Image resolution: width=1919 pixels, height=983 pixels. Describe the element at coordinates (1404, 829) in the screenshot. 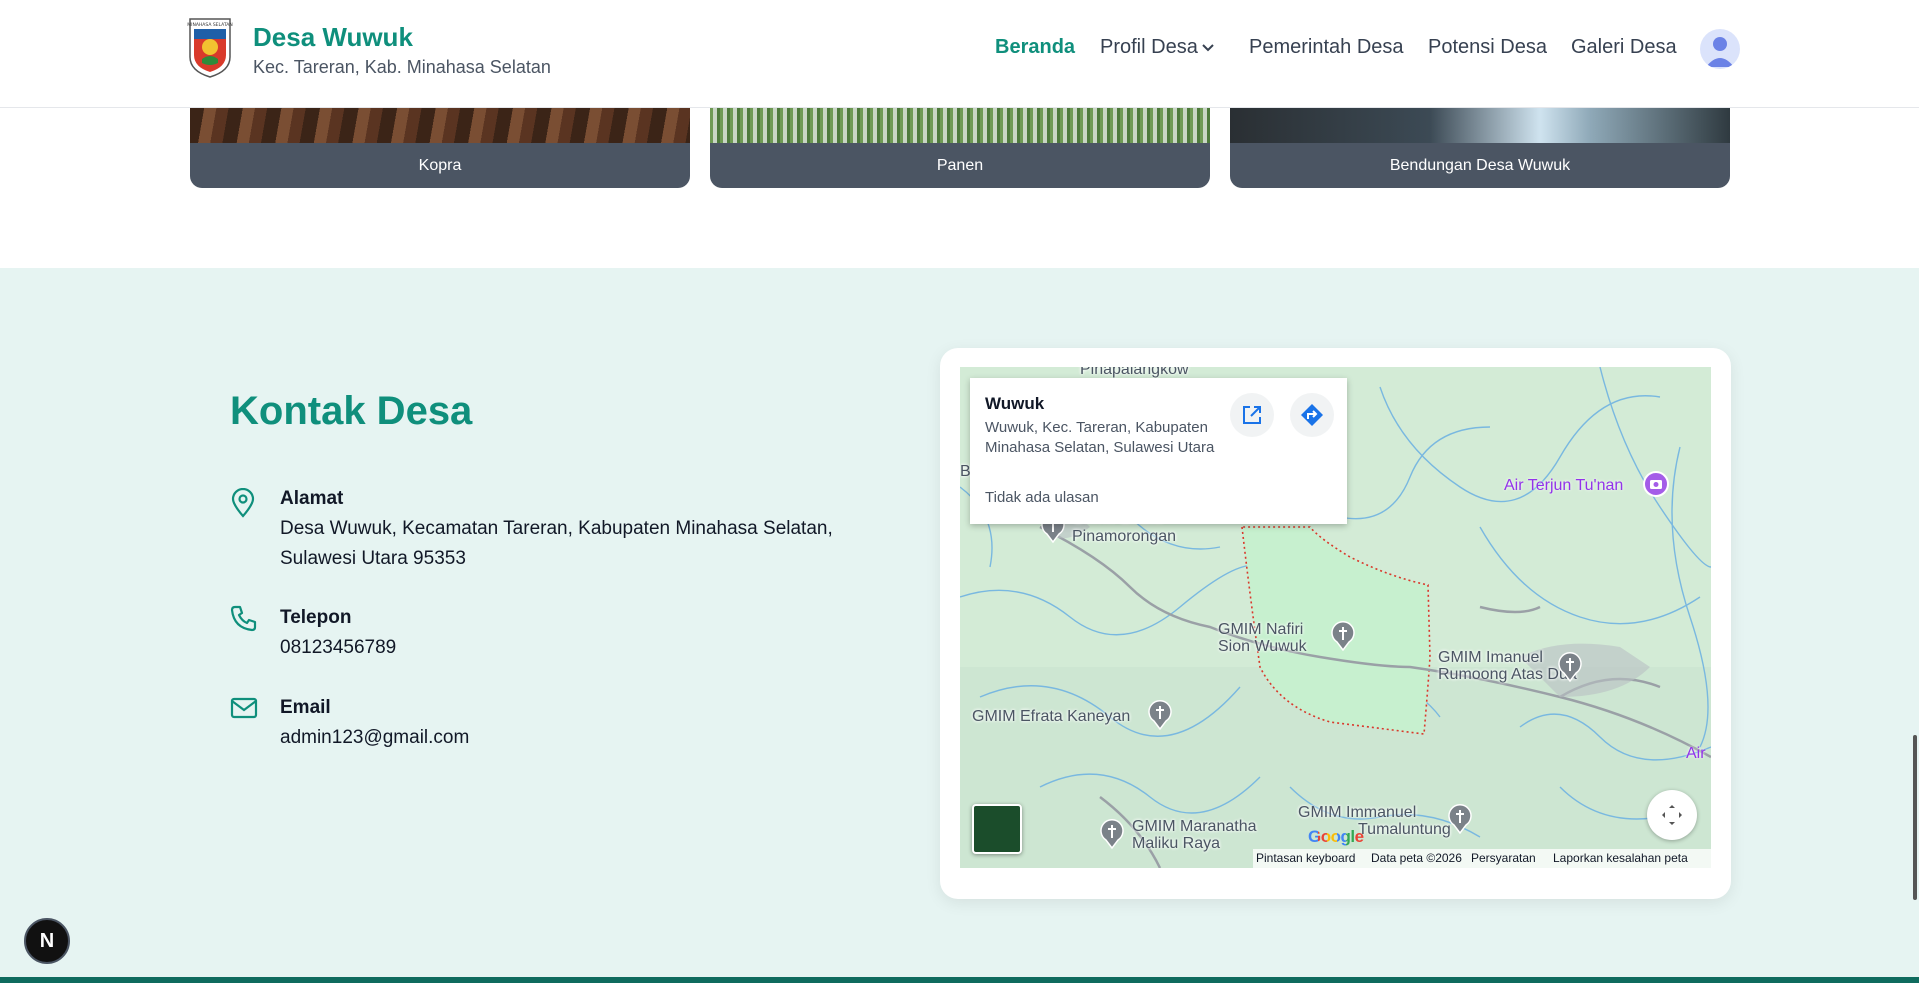

I see `map-label-immanuel-2: Tumaluntung` at that location.